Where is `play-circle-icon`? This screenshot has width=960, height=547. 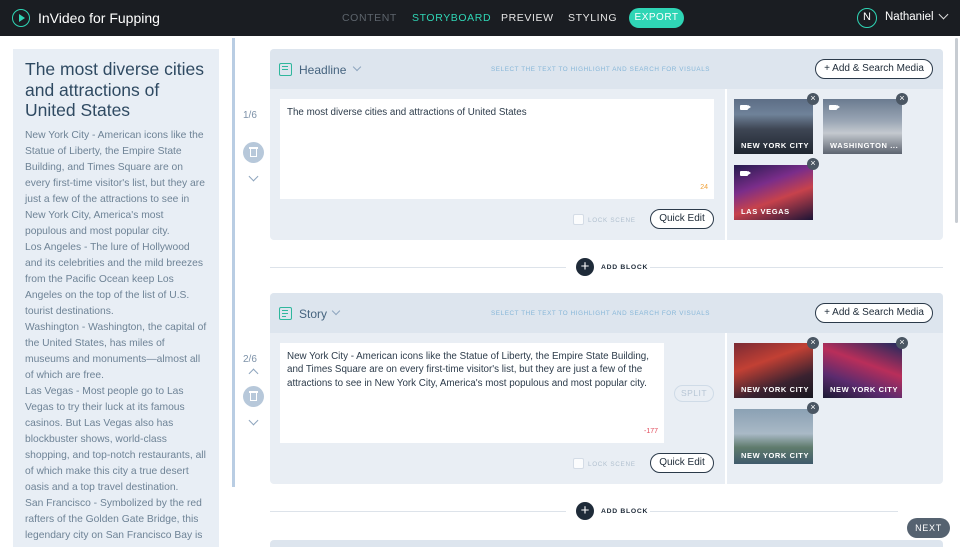
play-circle-icon is located at coordinates (21, 18).